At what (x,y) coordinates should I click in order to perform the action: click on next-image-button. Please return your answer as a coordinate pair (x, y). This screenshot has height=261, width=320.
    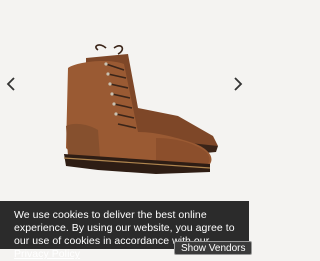
    Looking at the image, I should click on (238, 84).